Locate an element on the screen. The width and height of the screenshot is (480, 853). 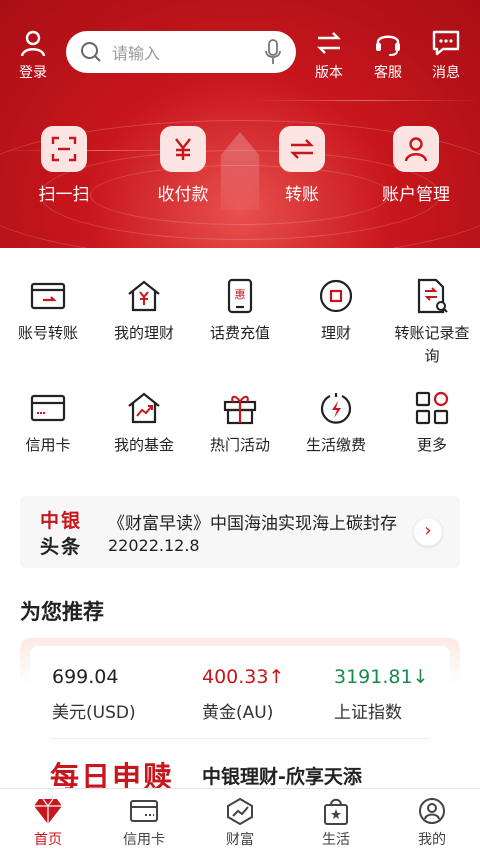
tab-life: 生活 is located at coordinates (336, 821).